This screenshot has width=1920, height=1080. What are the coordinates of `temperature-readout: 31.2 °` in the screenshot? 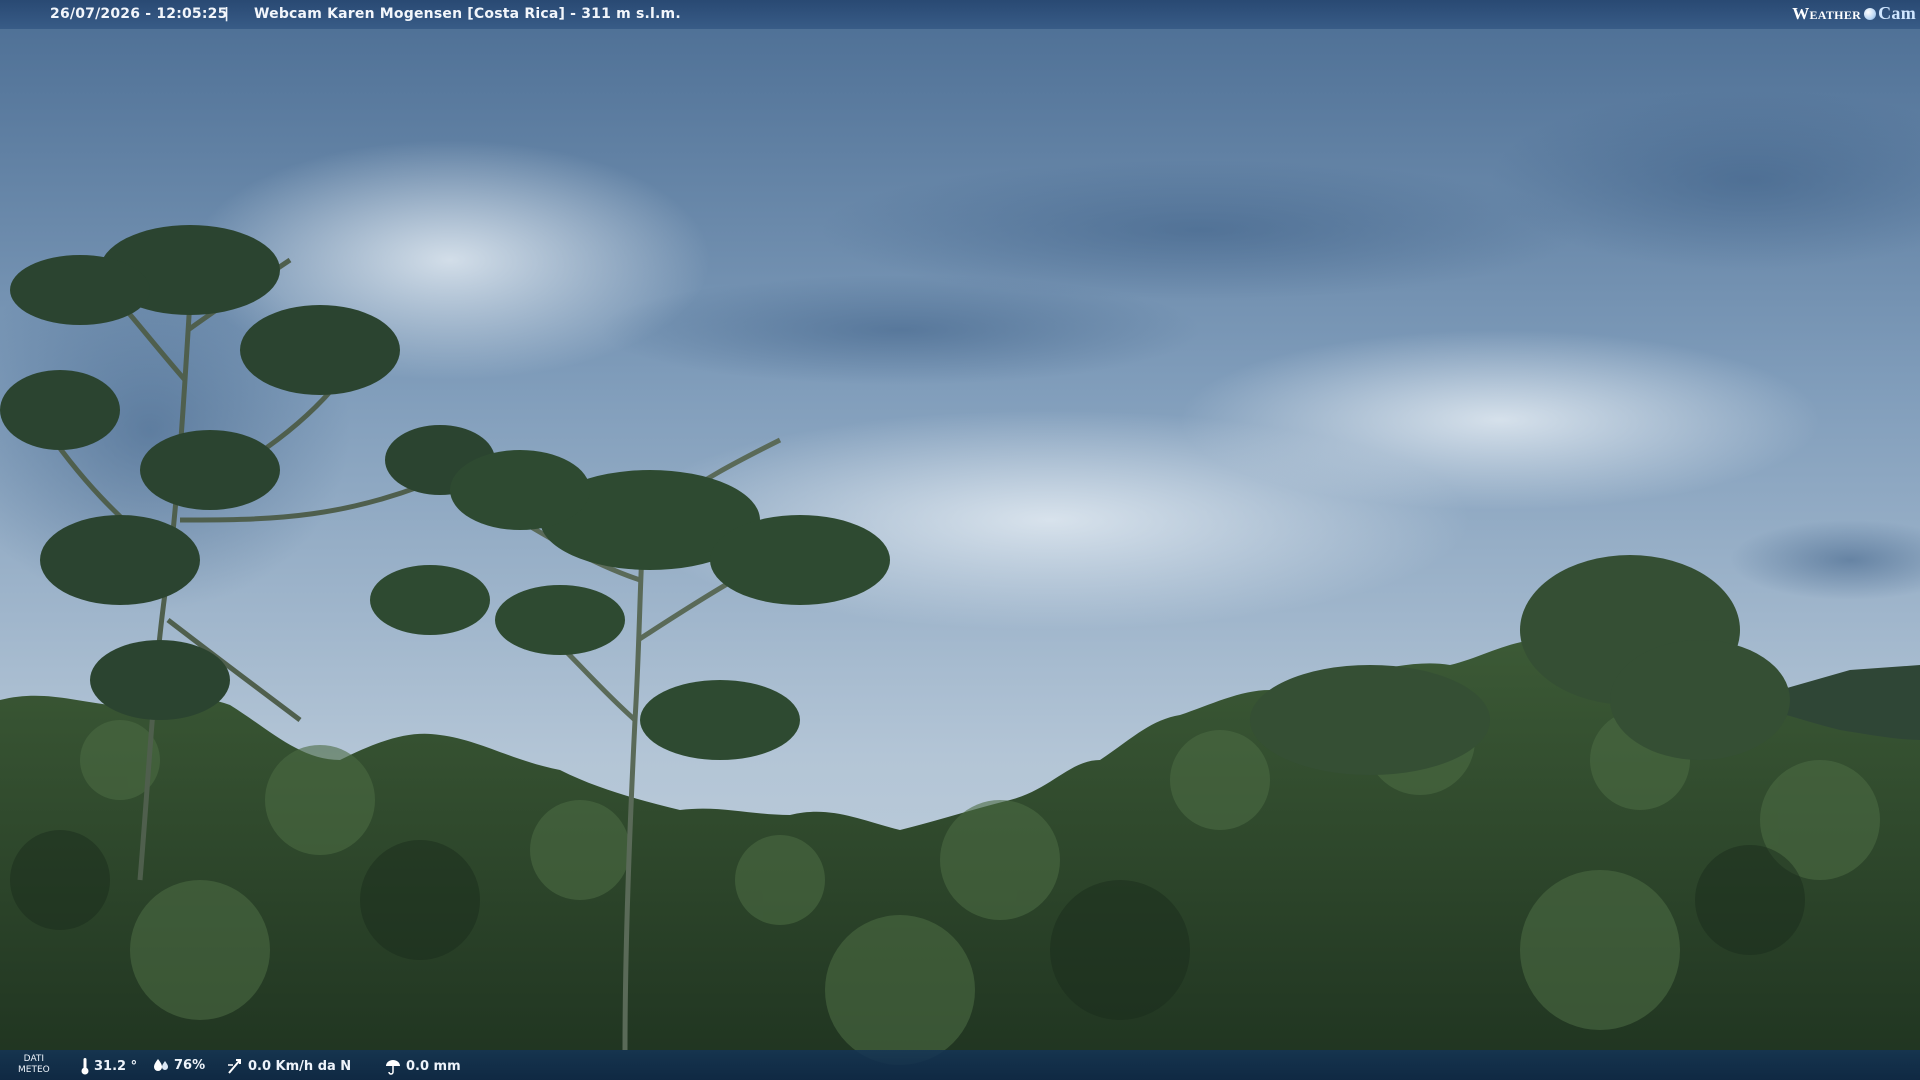 It's located at (108, 1066).